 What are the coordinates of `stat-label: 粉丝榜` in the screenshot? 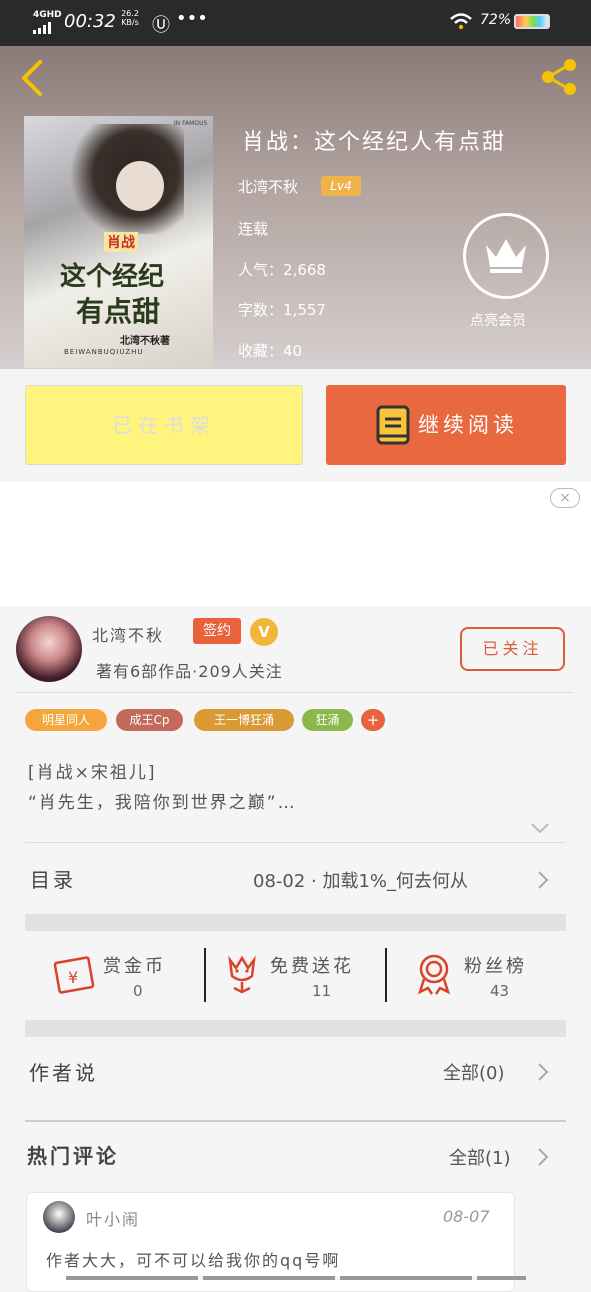 It's located at (495, 966).